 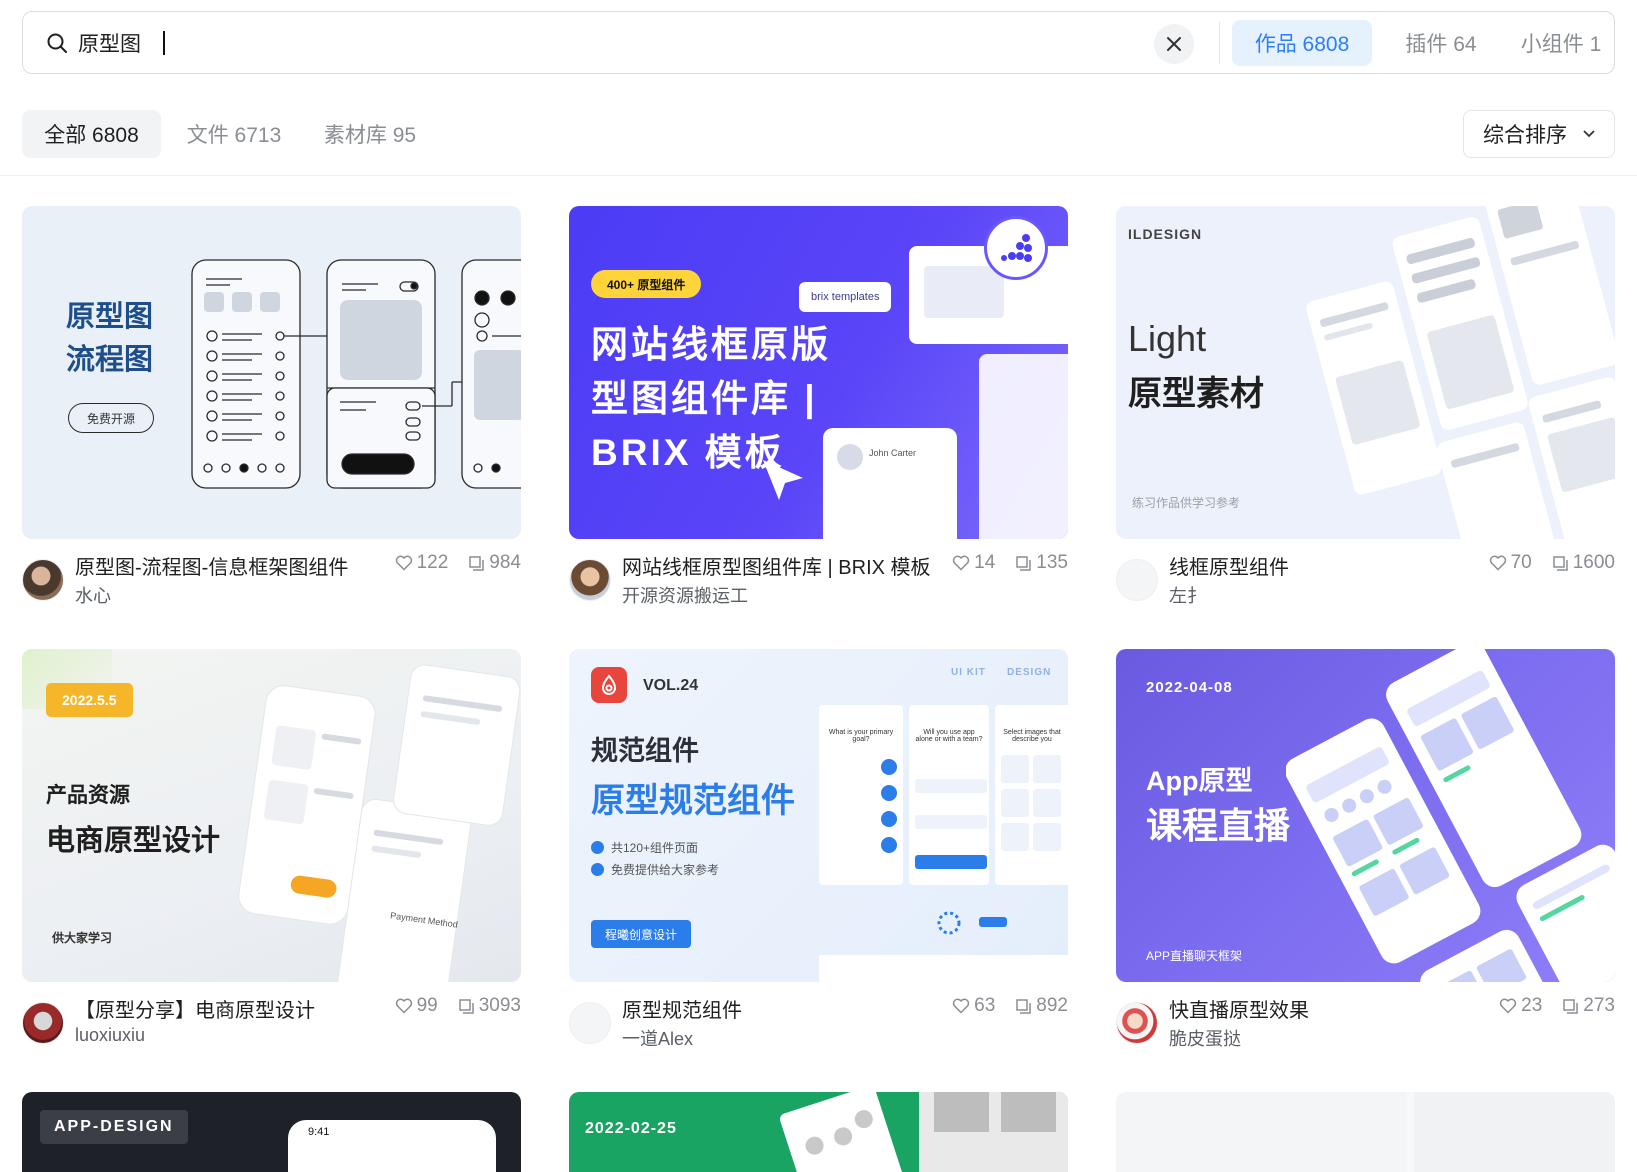 What do you see at coordinates (845, 297) in the screenshot?
I see `thumb-brand: brix templates` at bounding box center [845, 297].